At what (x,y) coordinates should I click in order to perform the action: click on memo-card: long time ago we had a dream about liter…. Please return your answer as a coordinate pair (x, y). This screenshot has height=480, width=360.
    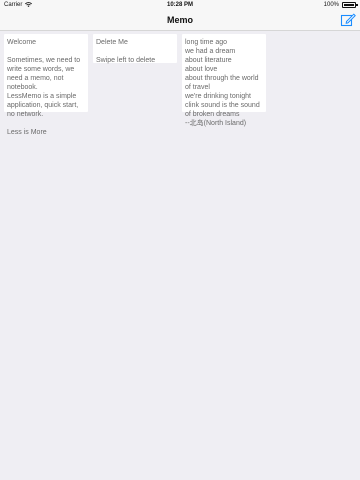
    Looking at the image, I should click on (224, 80).